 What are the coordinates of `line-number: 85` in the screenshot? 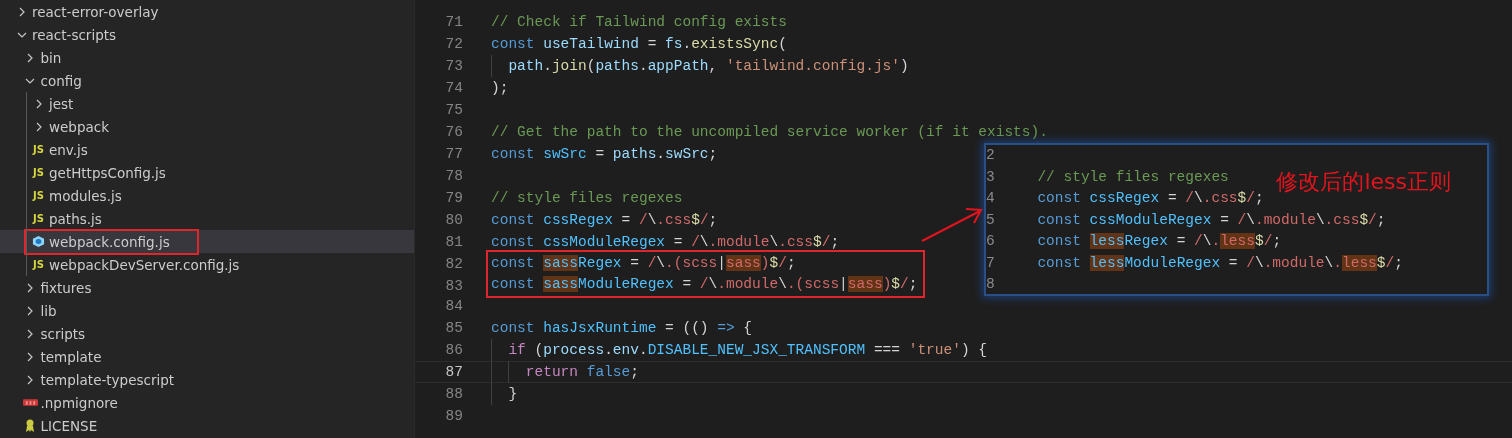 It's located at (454, 328).